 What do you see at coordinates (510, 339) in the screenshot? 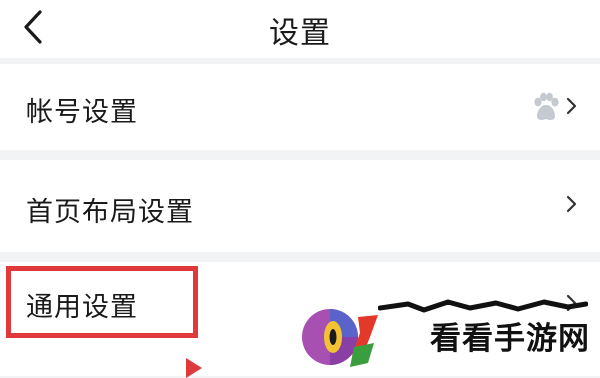
I see `watermark-text: 看看手游网` at bounding box center [510, 339].